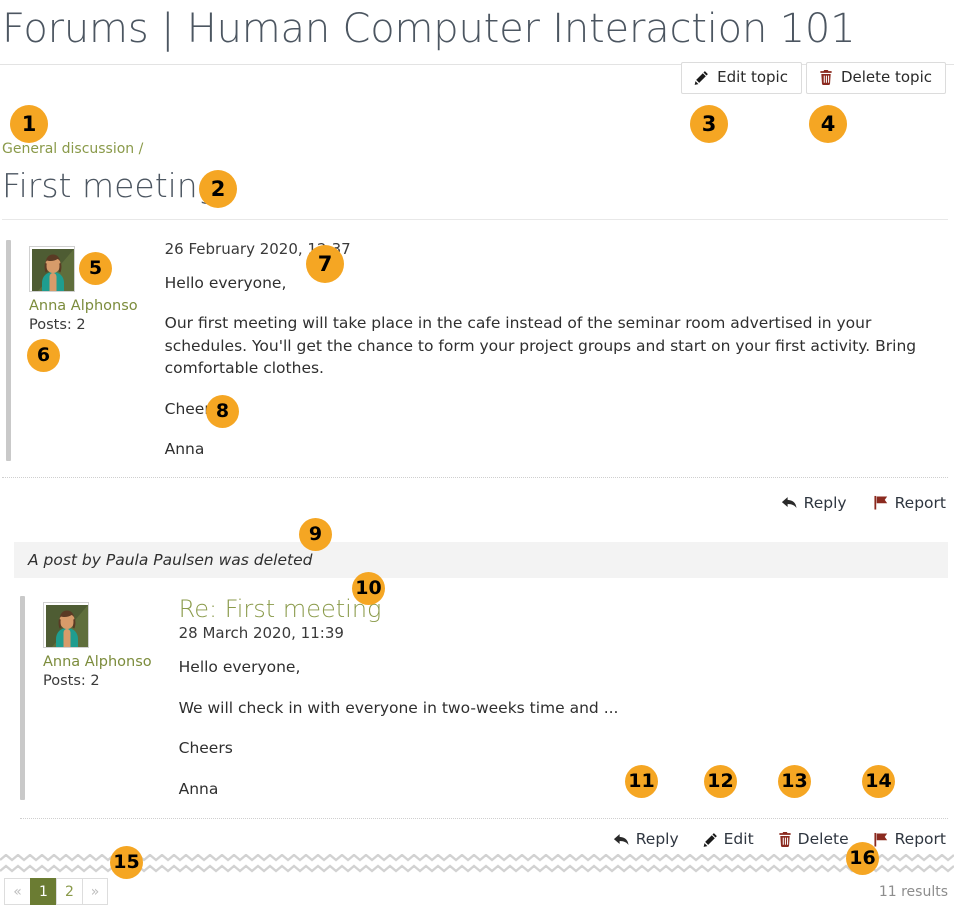 The width and height of the screenshot is (954, 905). I want to click on annotation-badge-7: 7, so click(325, 264).